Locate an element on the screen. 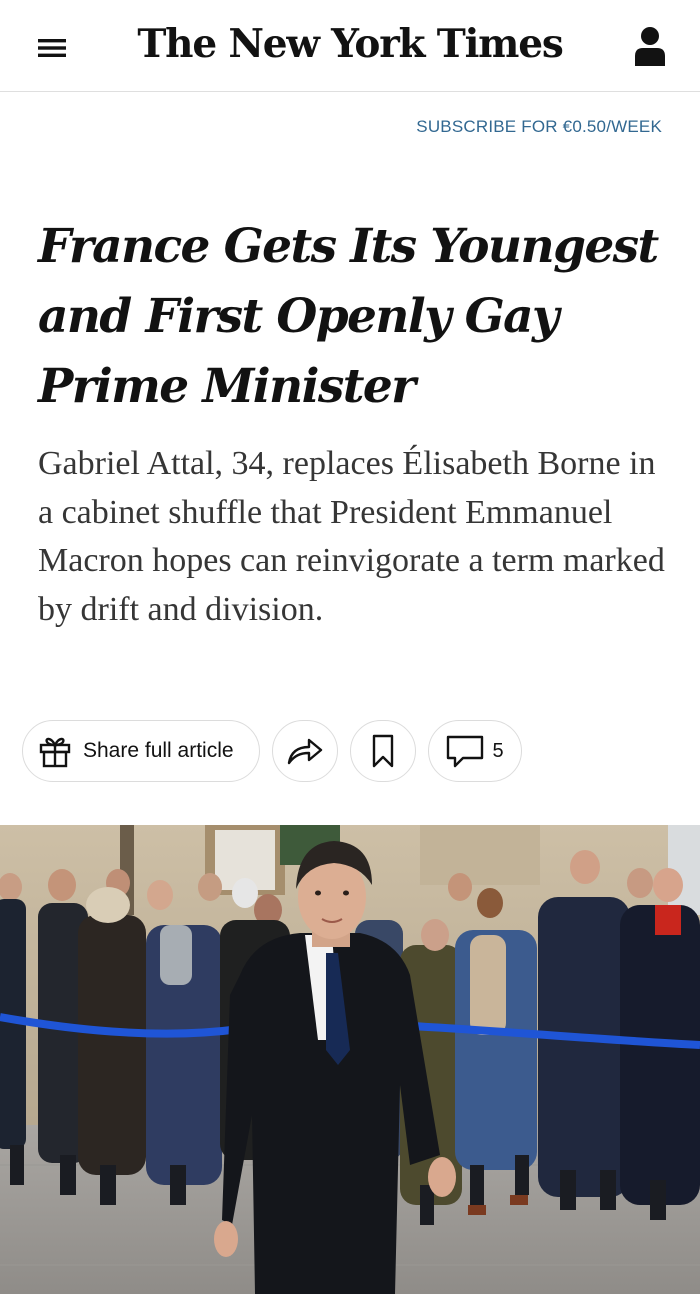 The image size is (700, 1294). comment-count: 5 is located at coordinates (498, 750).